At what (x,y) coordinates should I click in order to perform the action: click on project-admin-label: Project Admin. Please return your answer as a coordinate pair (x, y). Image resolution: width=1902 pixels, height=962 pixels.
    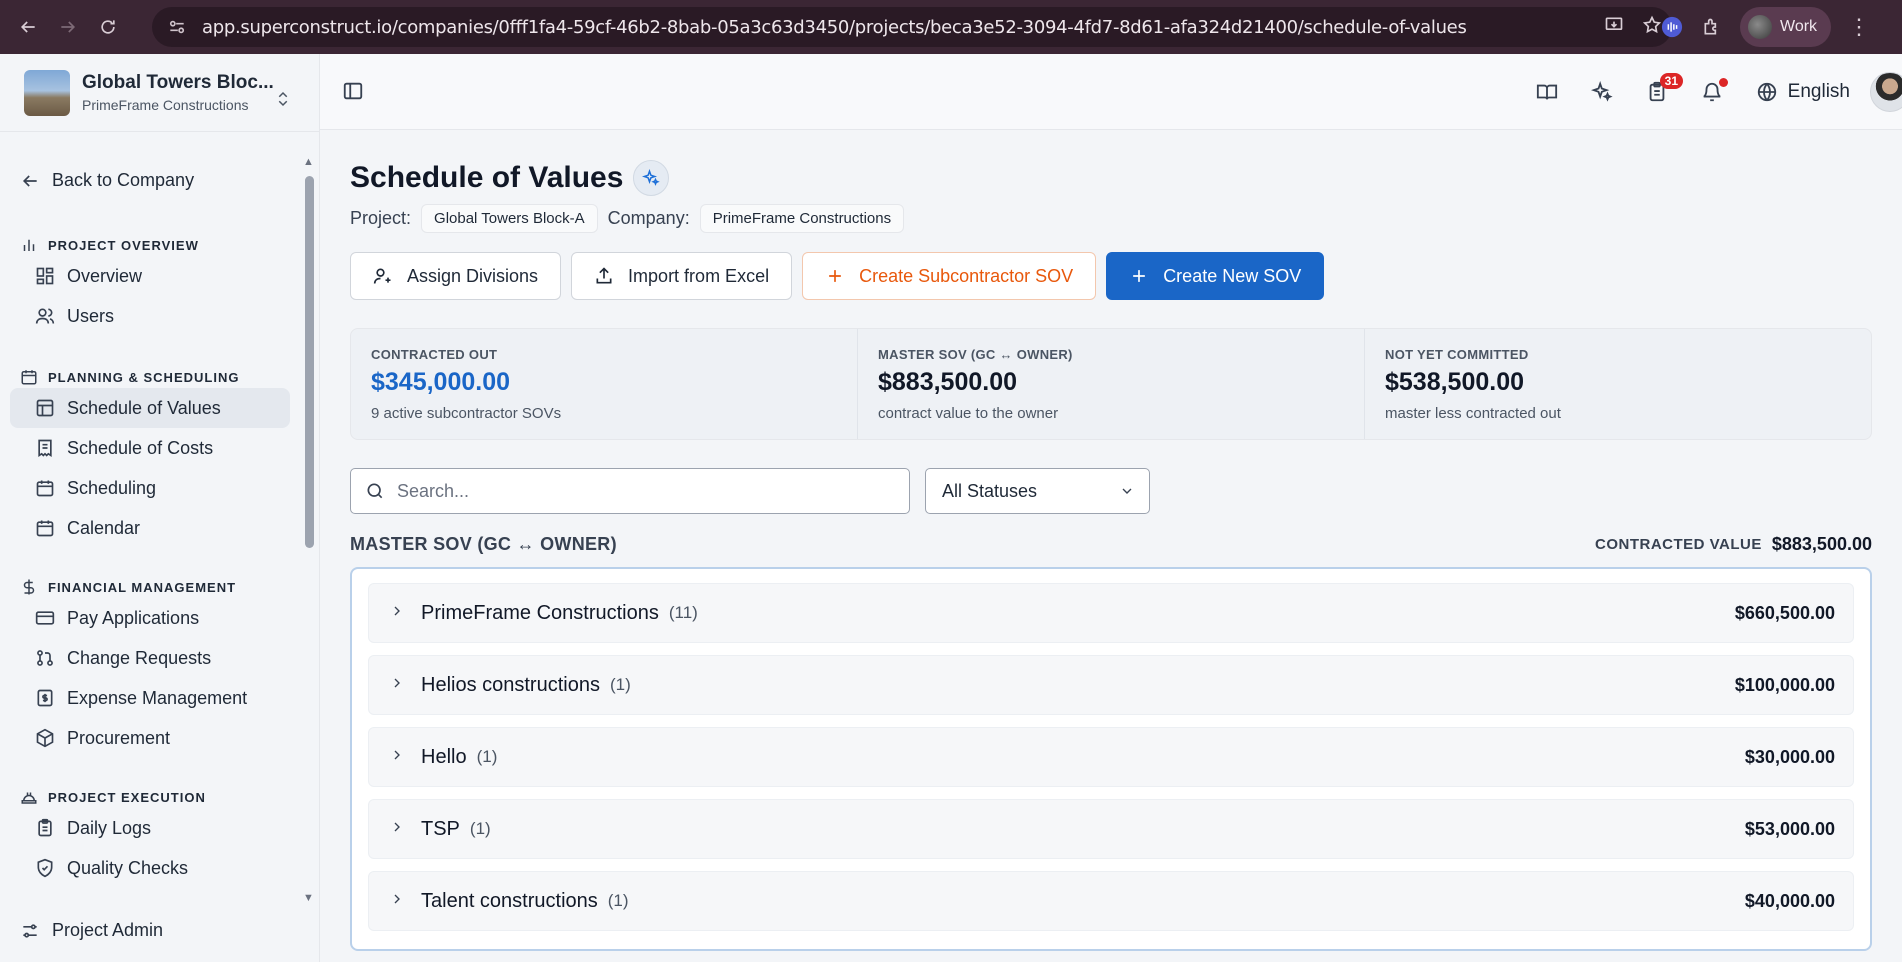
    Looking at the image, I should click on (108, 930).